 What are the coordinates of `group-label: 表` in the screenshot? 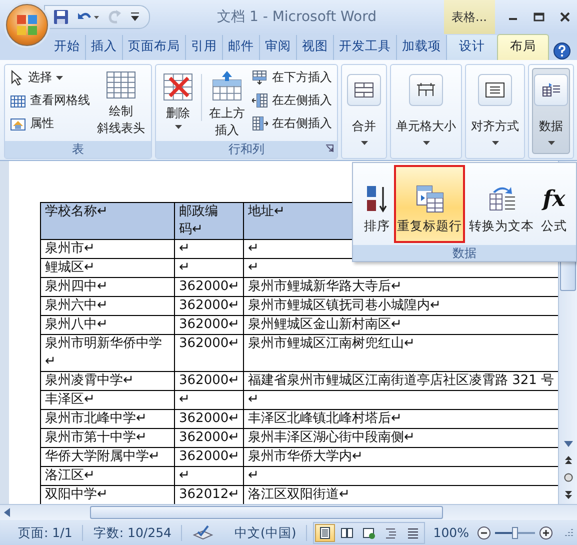 It's located at (78, 149).